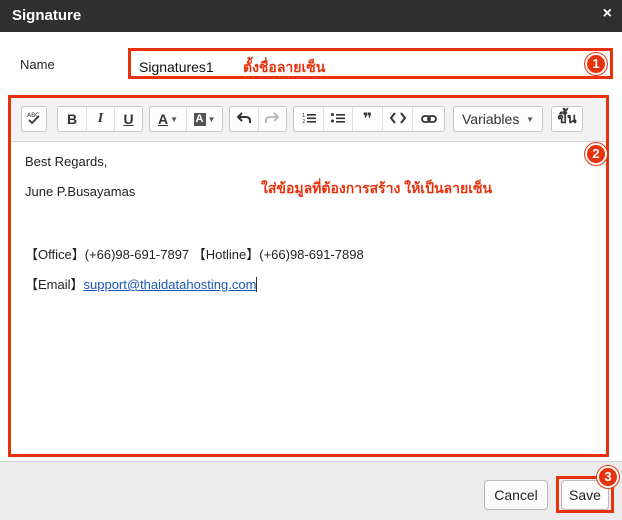 The image size is (622, 520). I want to click on format-group: B I U, so click(100, 119).